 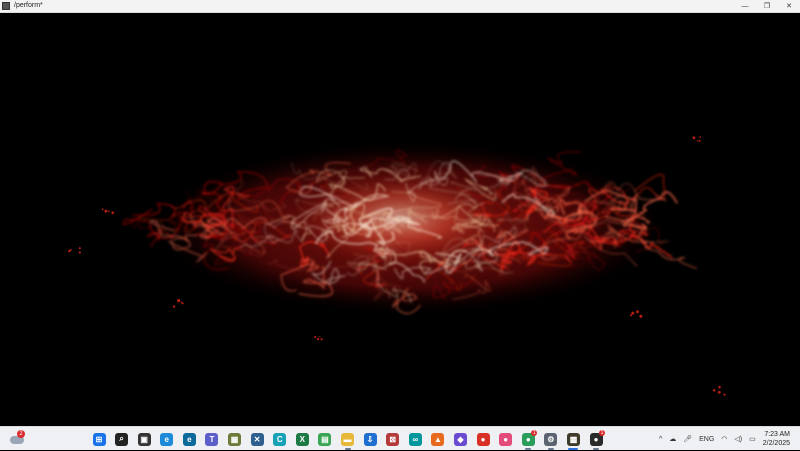 I want to click on teams-icon: T, so click(x=212, y=439).